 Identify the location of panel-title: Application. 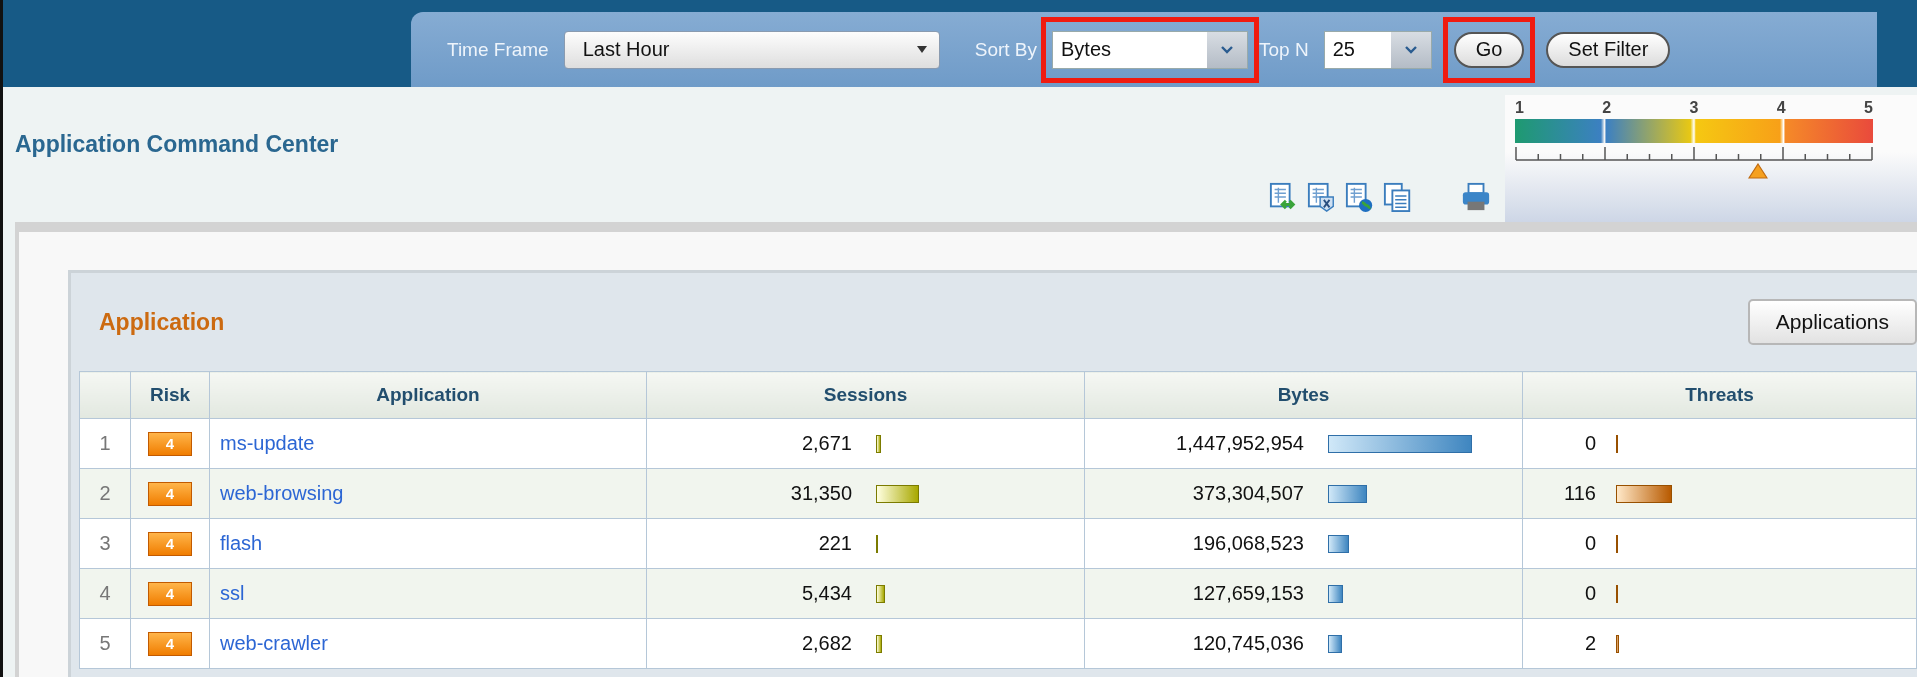
(162, 322).